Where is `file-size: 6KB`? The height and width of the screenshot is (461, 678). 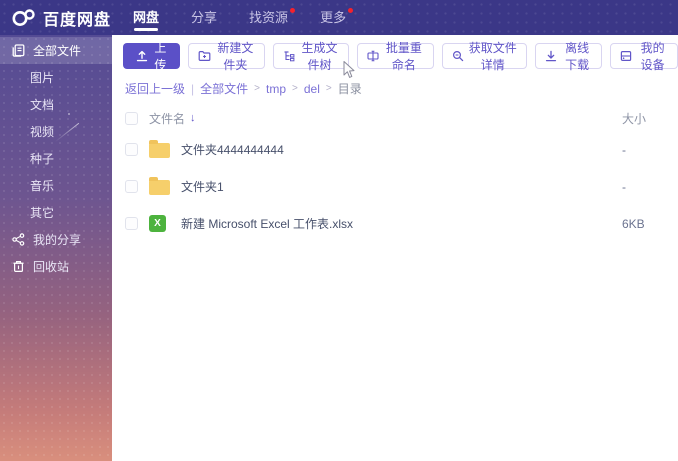
file-size: 6KB is located at coordinates (633, 223).